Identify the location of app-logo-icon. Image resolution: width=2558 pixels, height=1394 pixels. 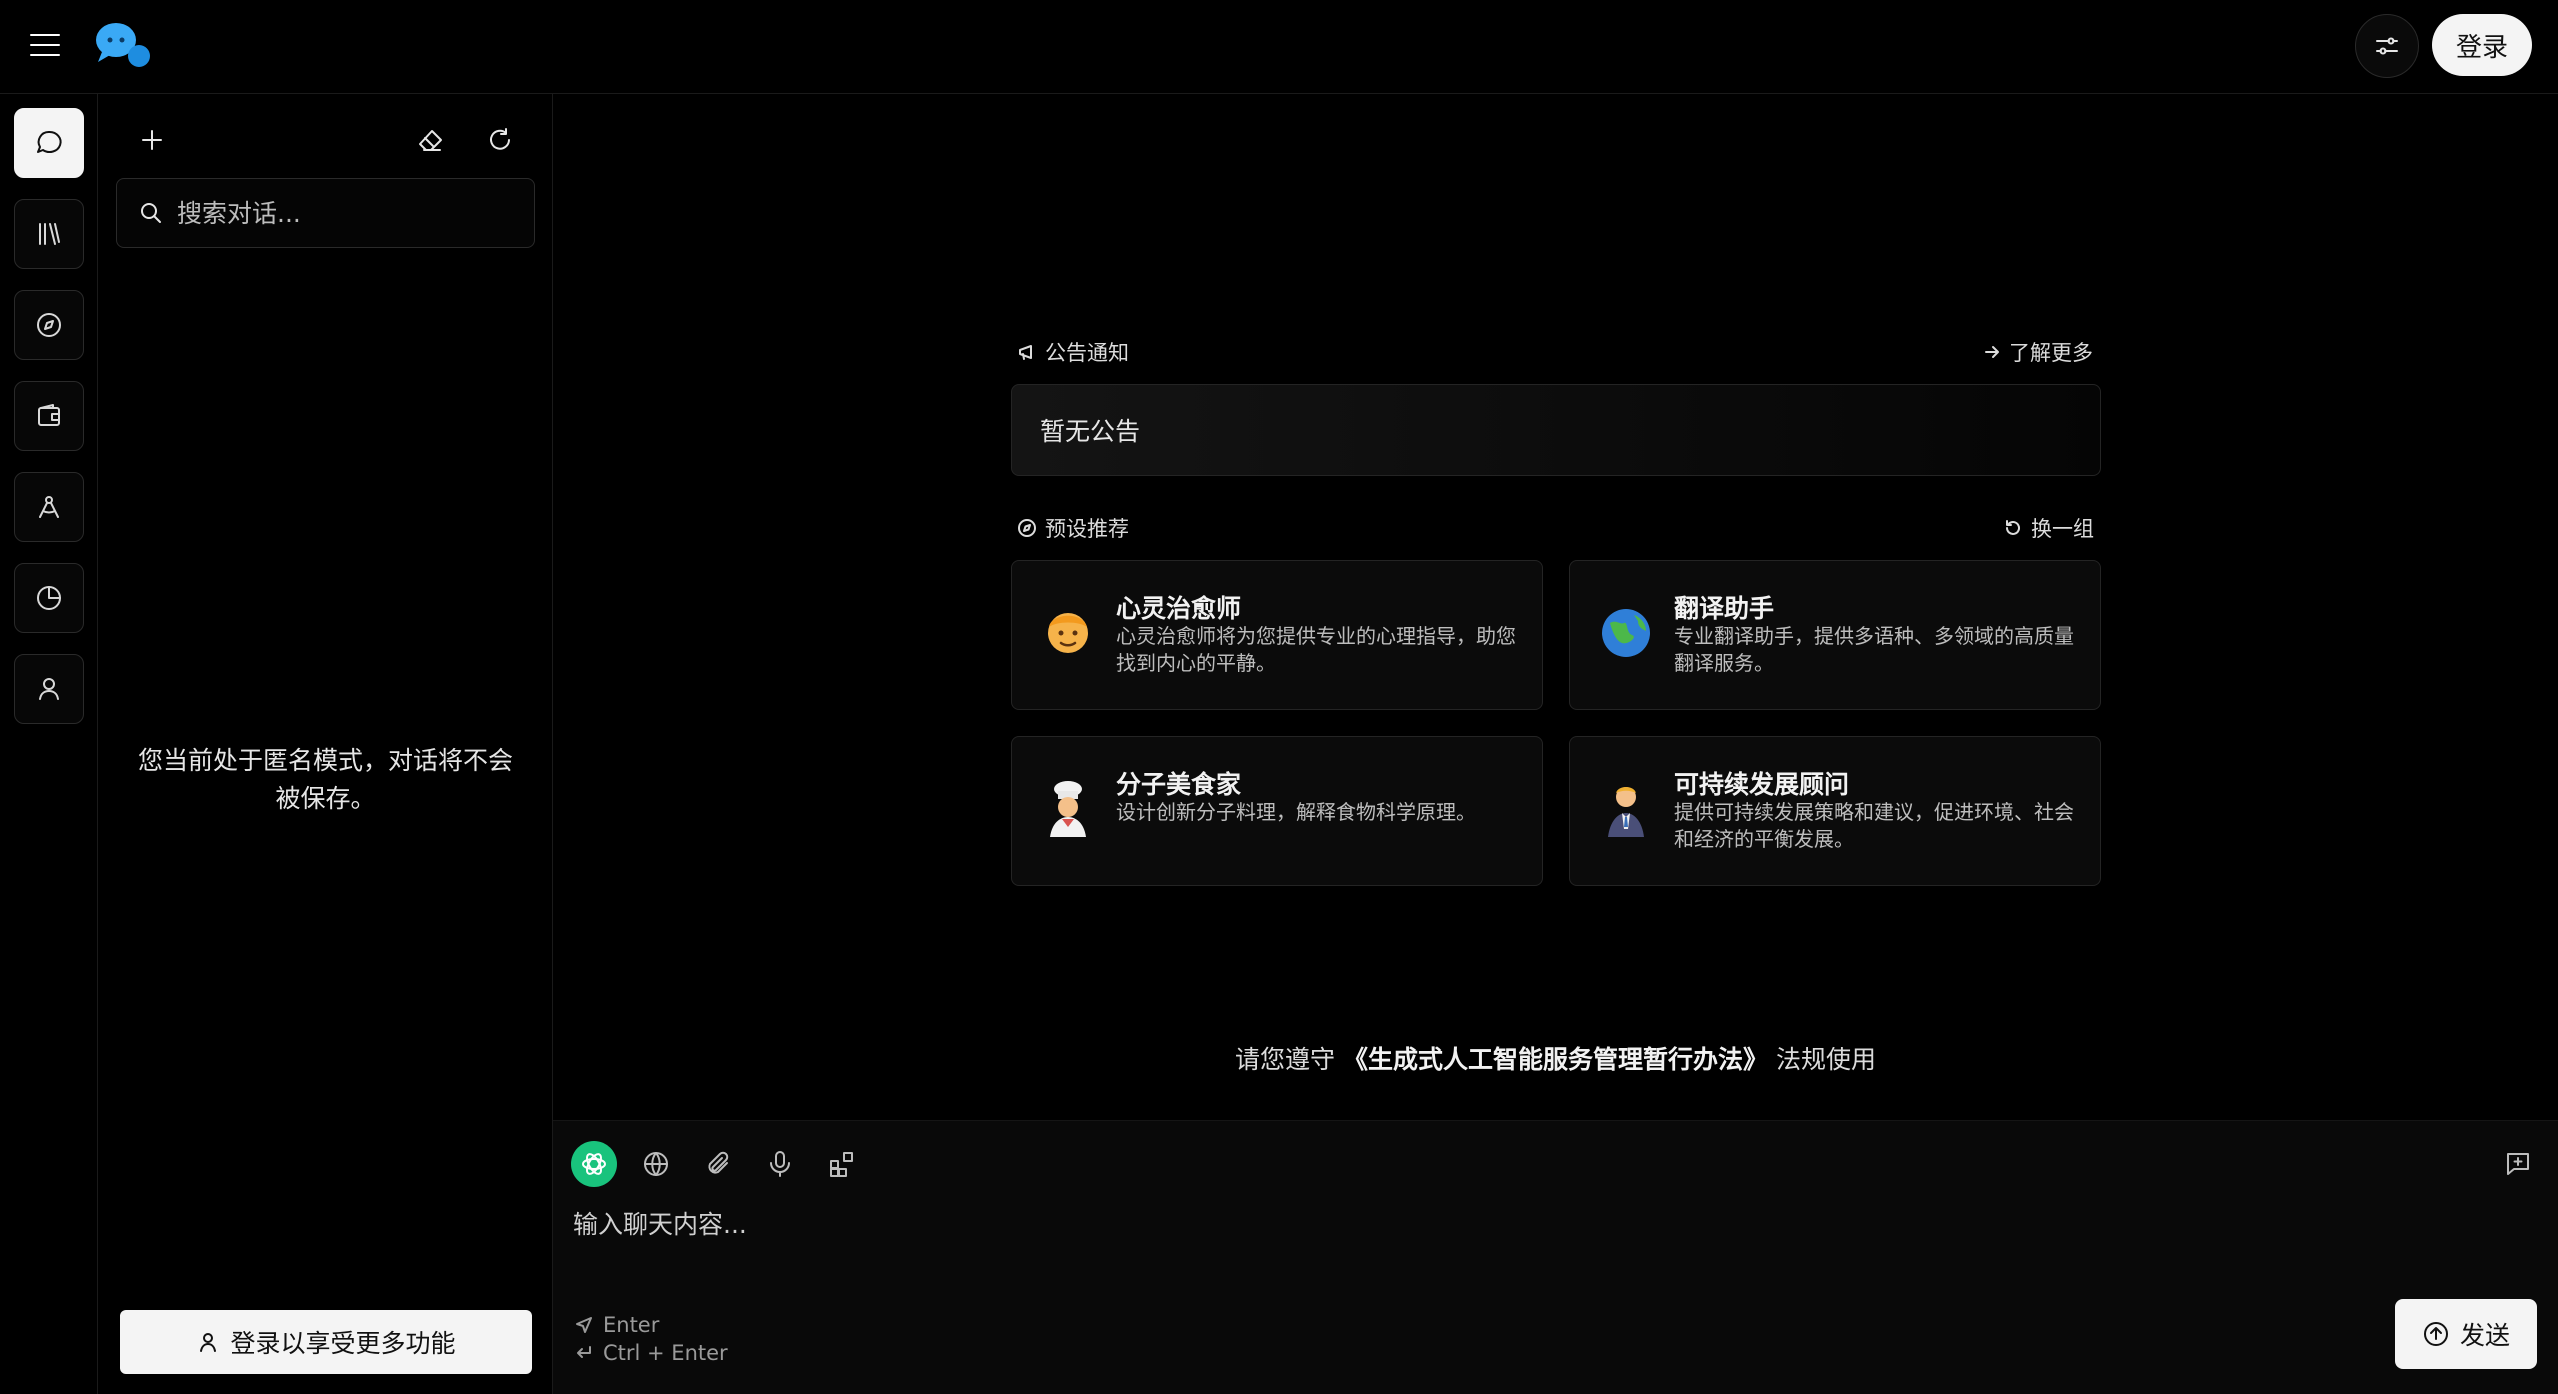
(124, 45).